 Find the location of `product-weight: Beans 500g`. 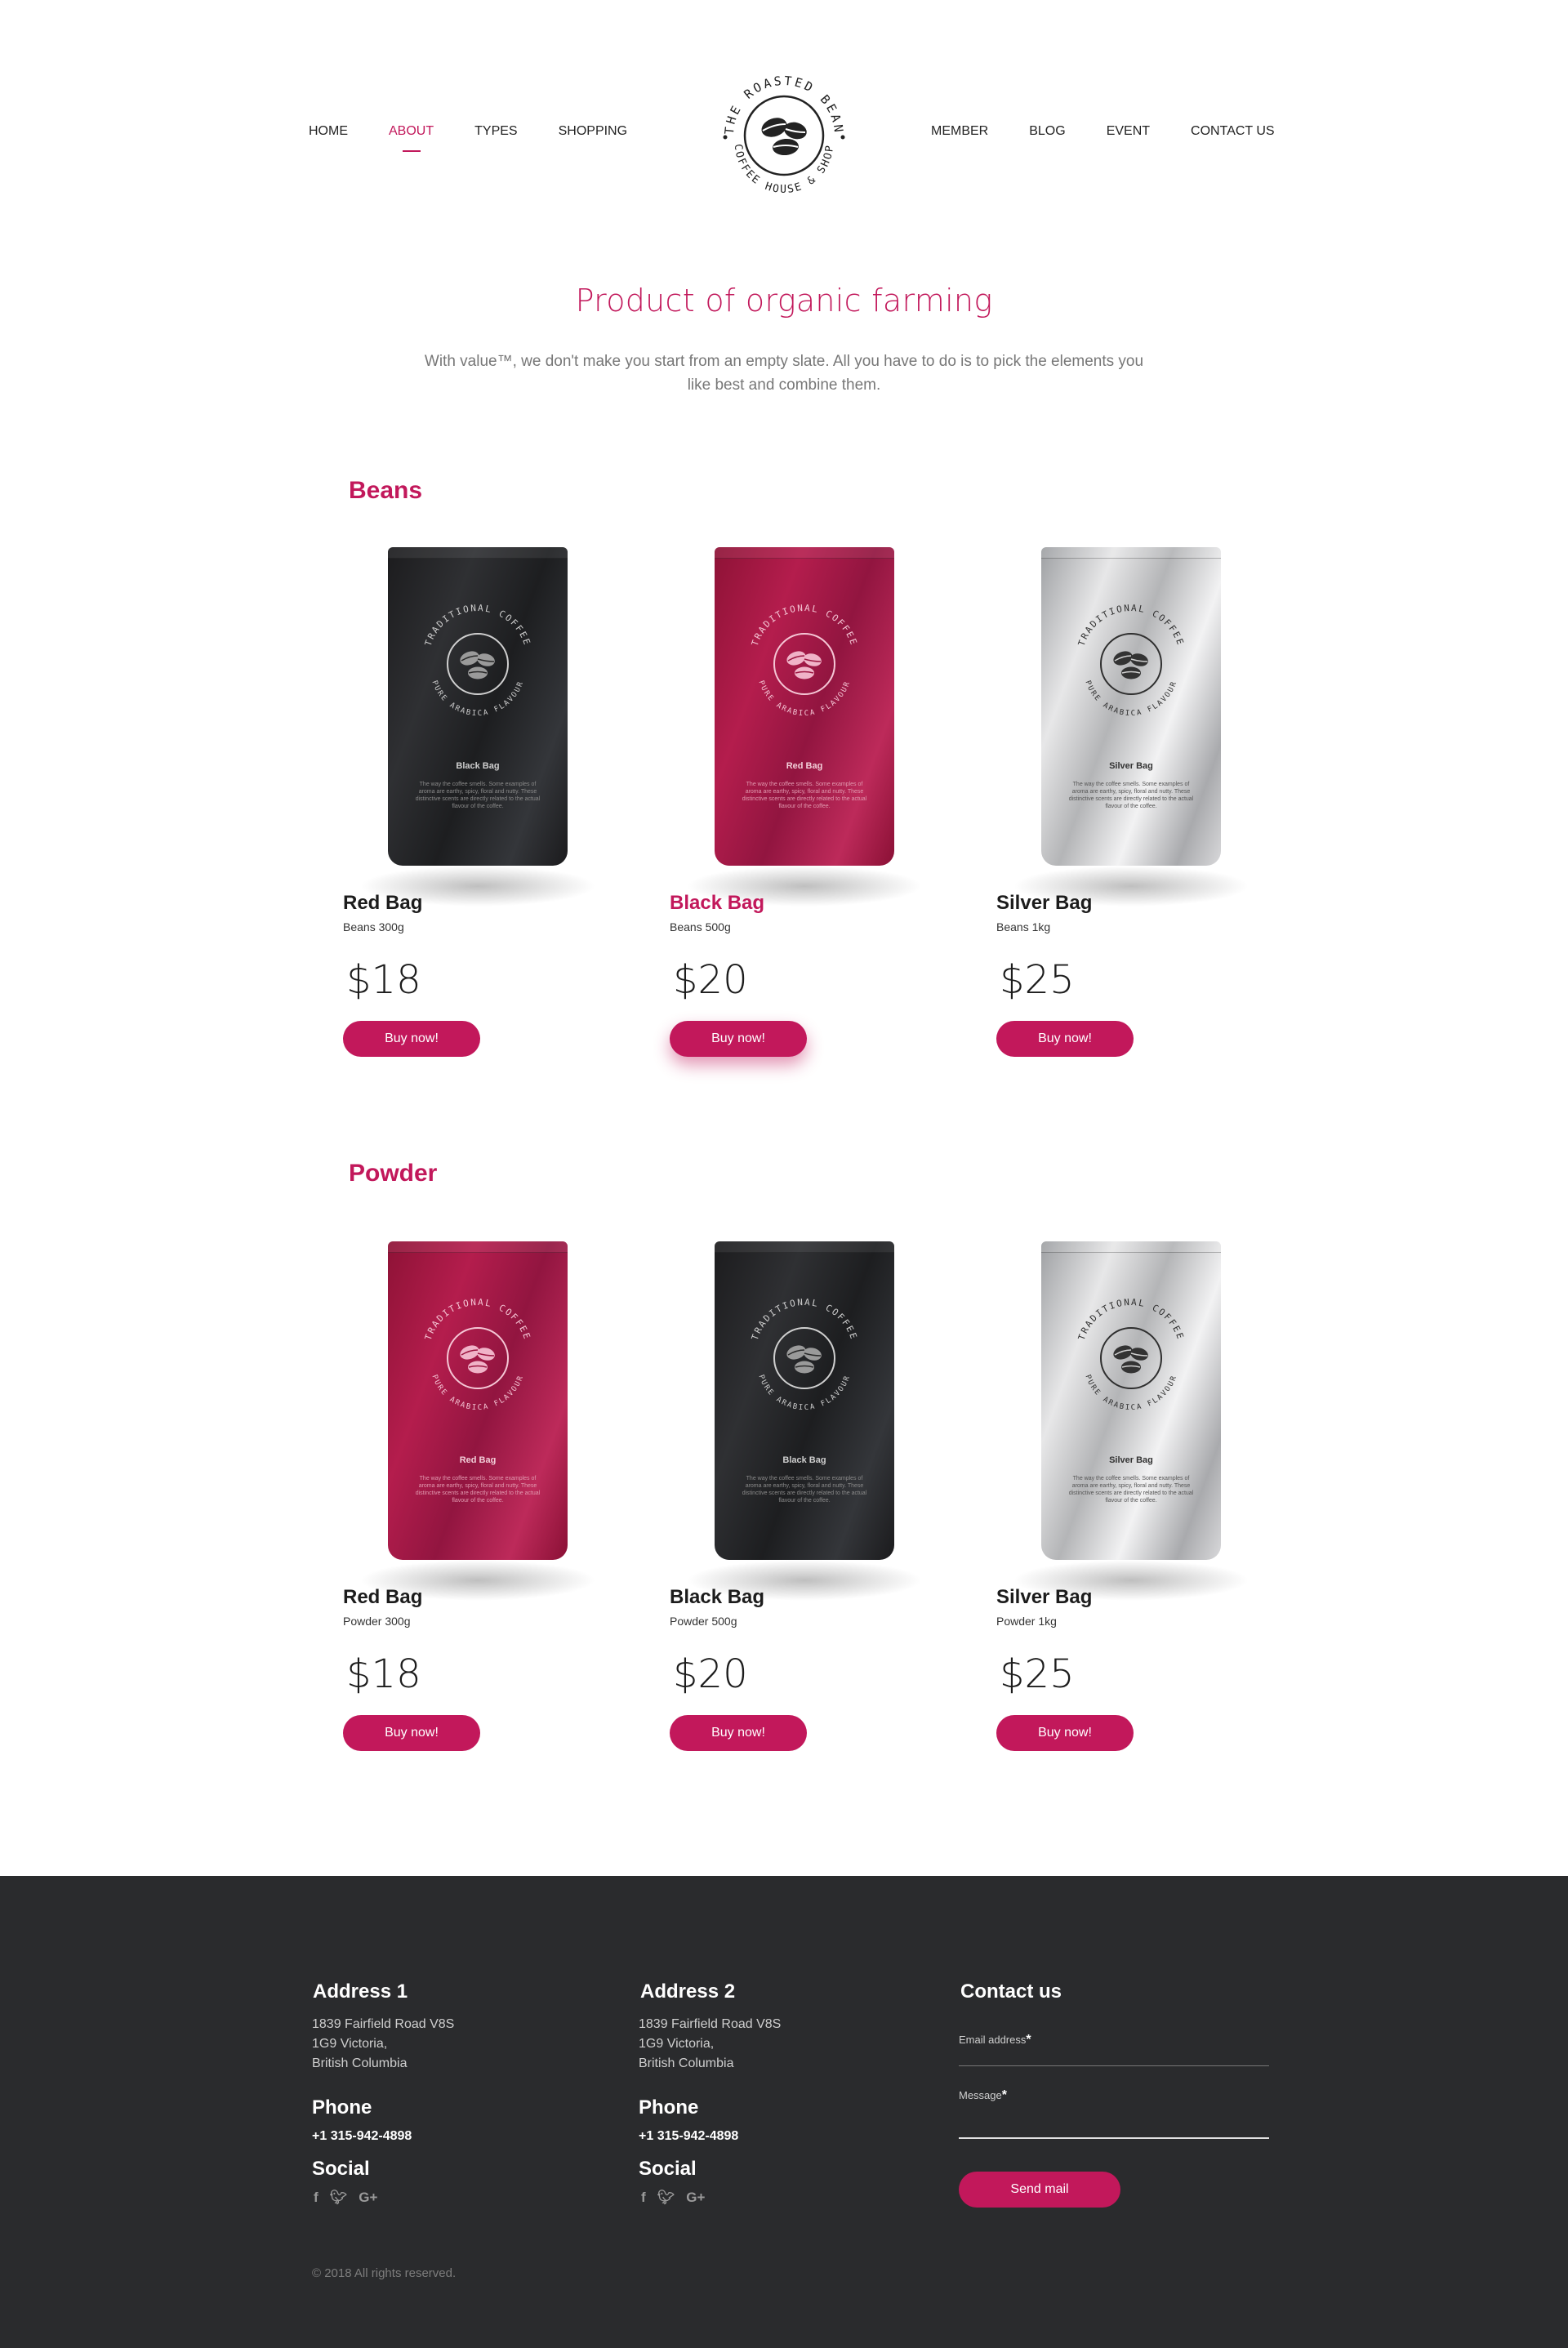

product-weight: Beans 500g is located at coordinates (700, 927).